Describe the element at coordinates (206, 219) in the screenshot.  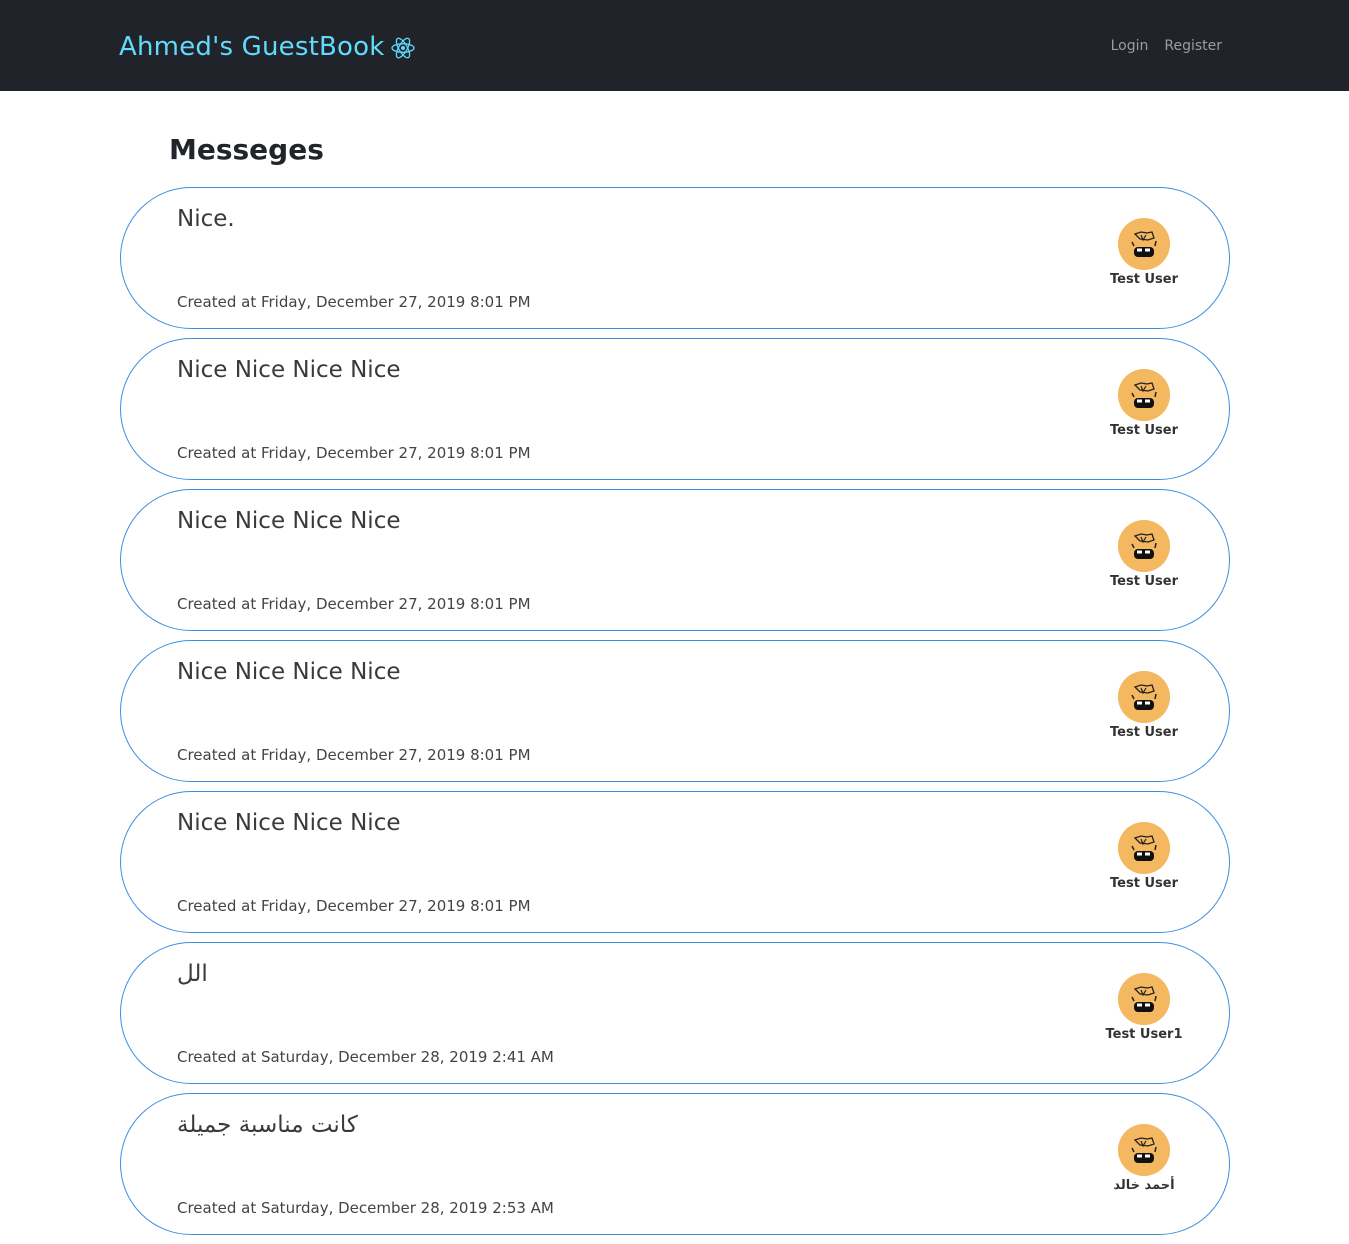
I see `message-text: Nice.` at that location.